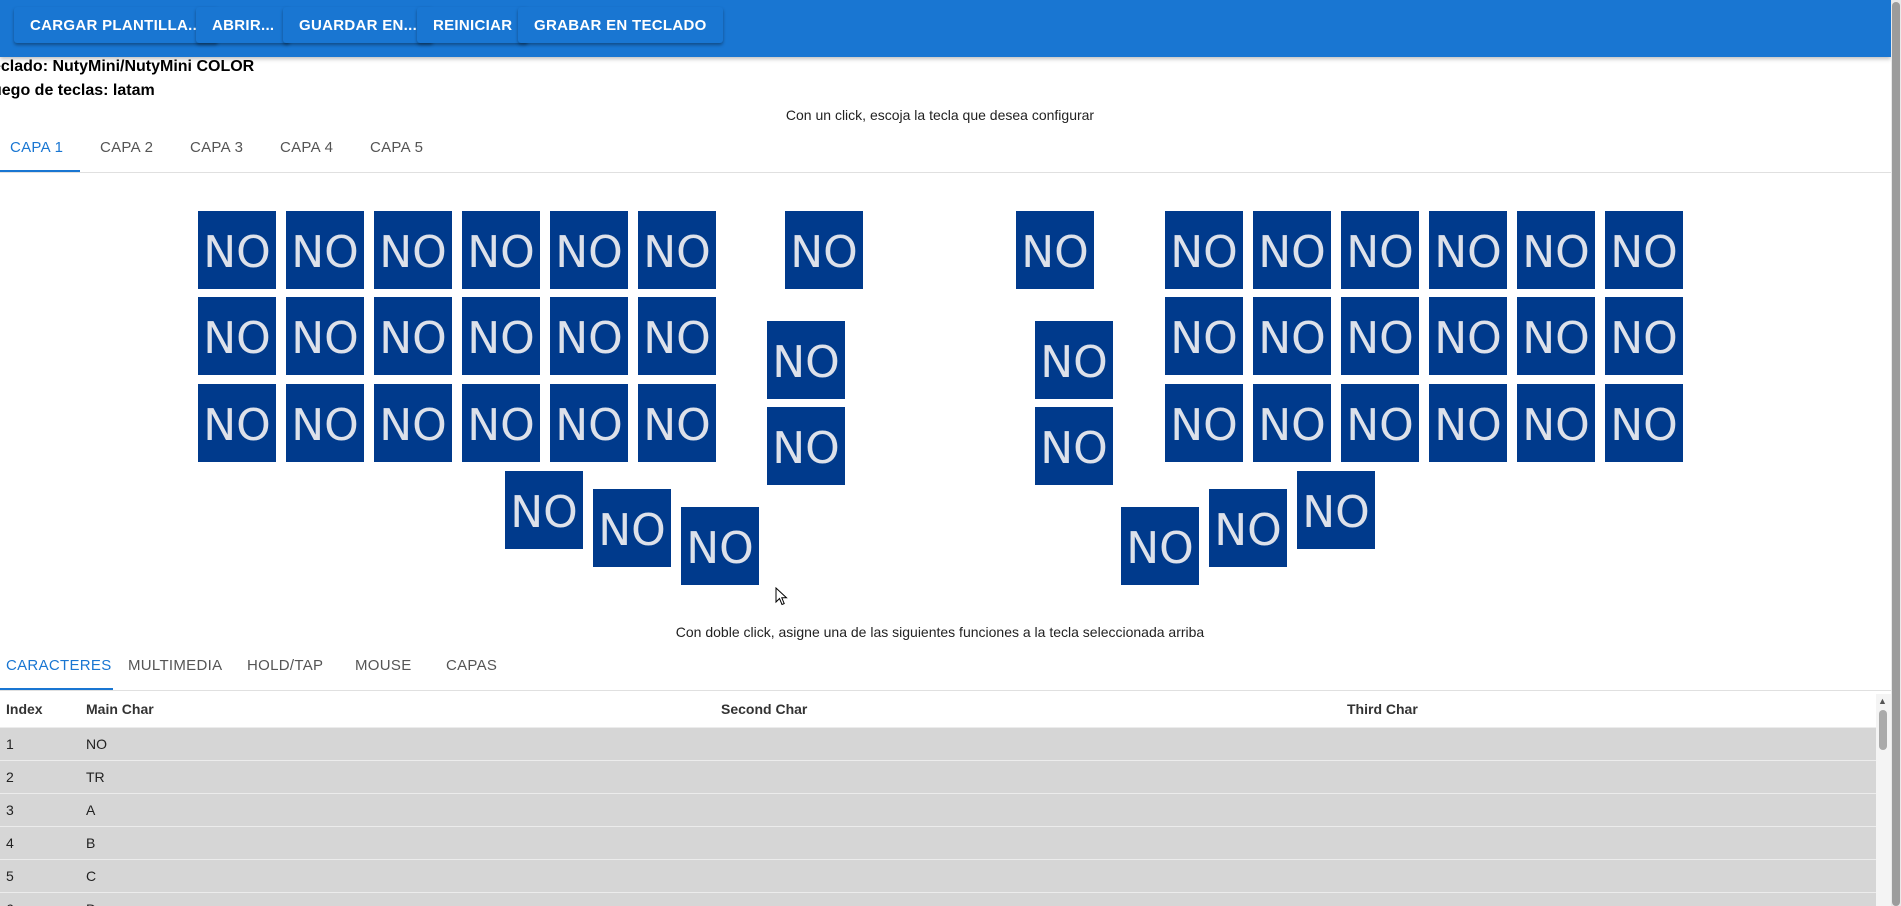 Image resolution: width=1901 pixels, height=906 pixels. I want to click on table-cell-main: D, so click(91, 903).